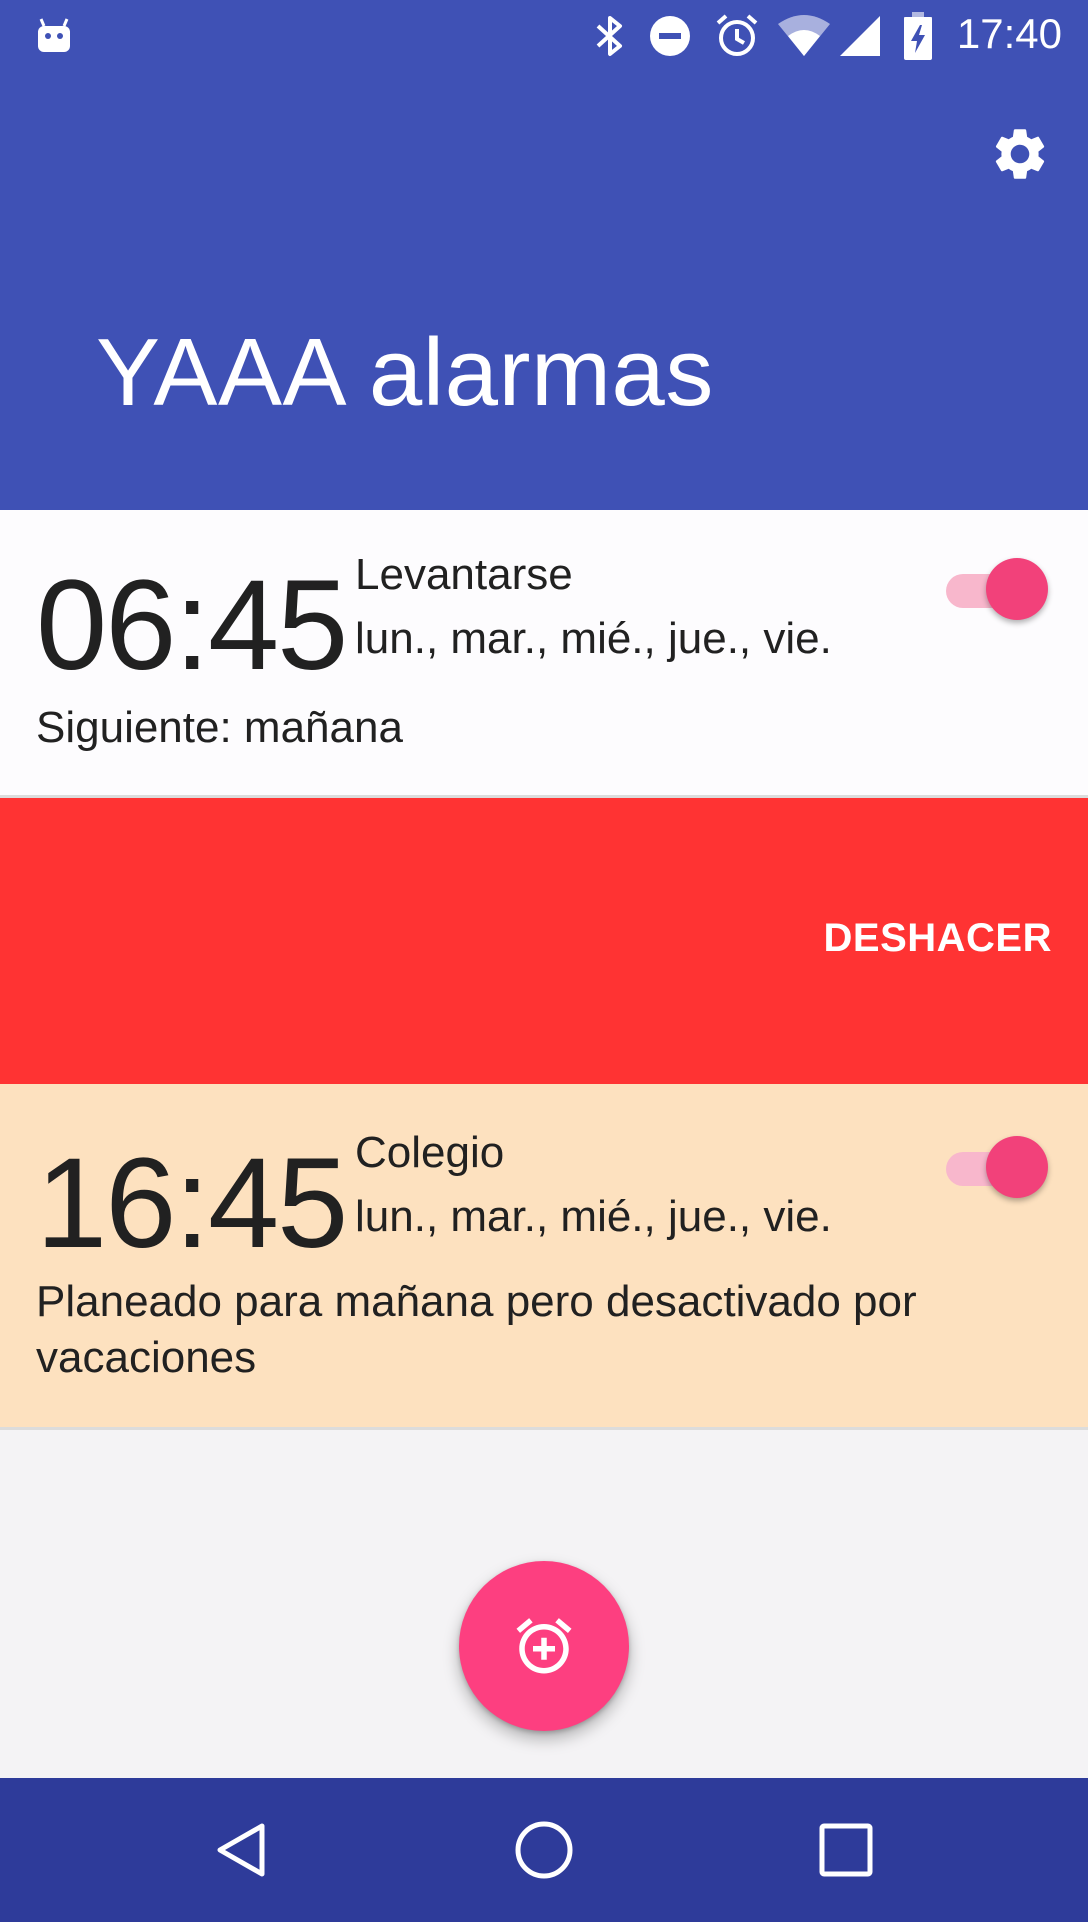 The height and width of the screenshot is (1922, 1088). Describe the element at coordinates (192, 1203) in the screenshot. I see `alarm-time: 16:45` at that location.